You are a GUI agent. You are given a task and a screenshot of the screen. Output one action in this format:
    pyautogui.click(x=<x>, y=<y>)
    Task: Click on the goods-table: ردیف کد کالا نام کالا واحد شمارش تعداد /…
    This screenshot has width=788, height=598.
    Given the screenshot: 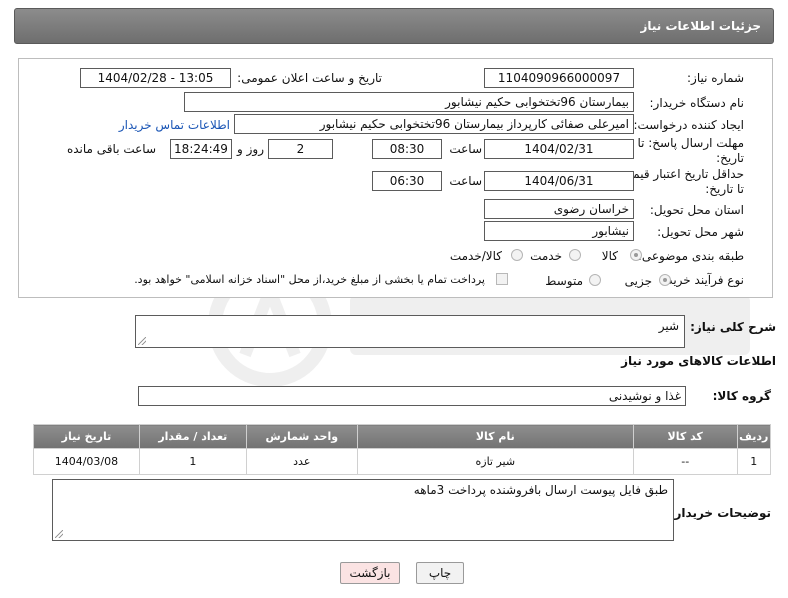 What is the action you would take?
    pyautogui.click(x=402, y=449)
    